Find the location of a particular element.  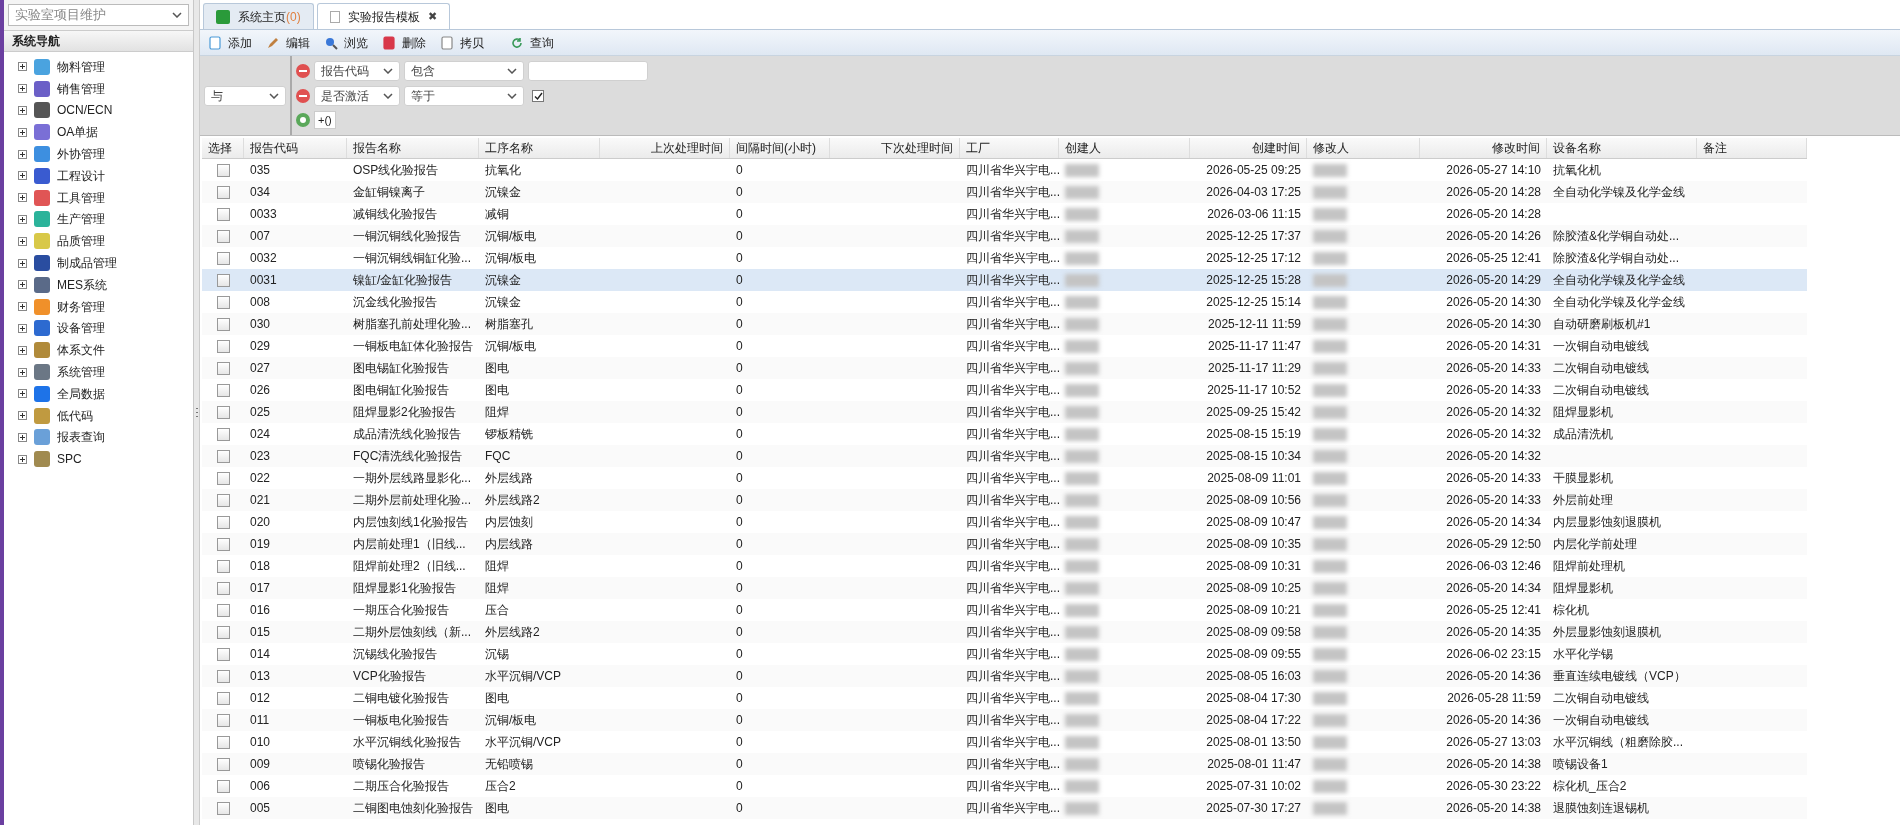

operator-select: 包含 is located at coordinates (464, 71).